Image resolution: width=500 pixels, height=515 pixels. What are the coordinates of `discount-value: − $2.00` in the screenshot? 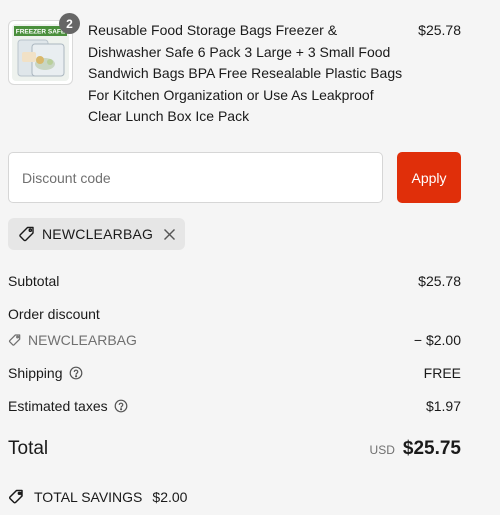 It's located at (437, 340).